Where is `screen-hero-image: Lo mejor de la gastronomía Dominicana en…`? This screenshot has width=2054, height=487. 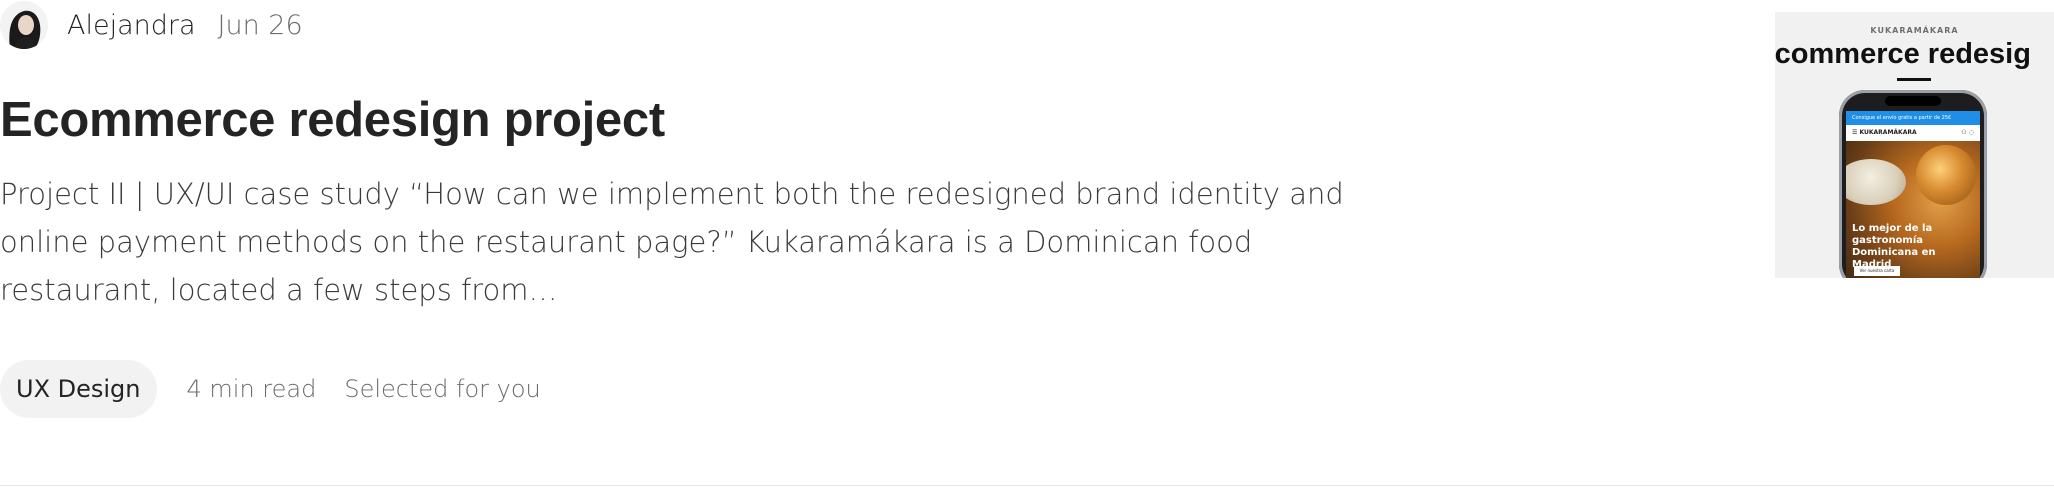 screen-hero-image: Lo mejor de la gastronomía Dominicana en… is located at coordinates (1913, 209).